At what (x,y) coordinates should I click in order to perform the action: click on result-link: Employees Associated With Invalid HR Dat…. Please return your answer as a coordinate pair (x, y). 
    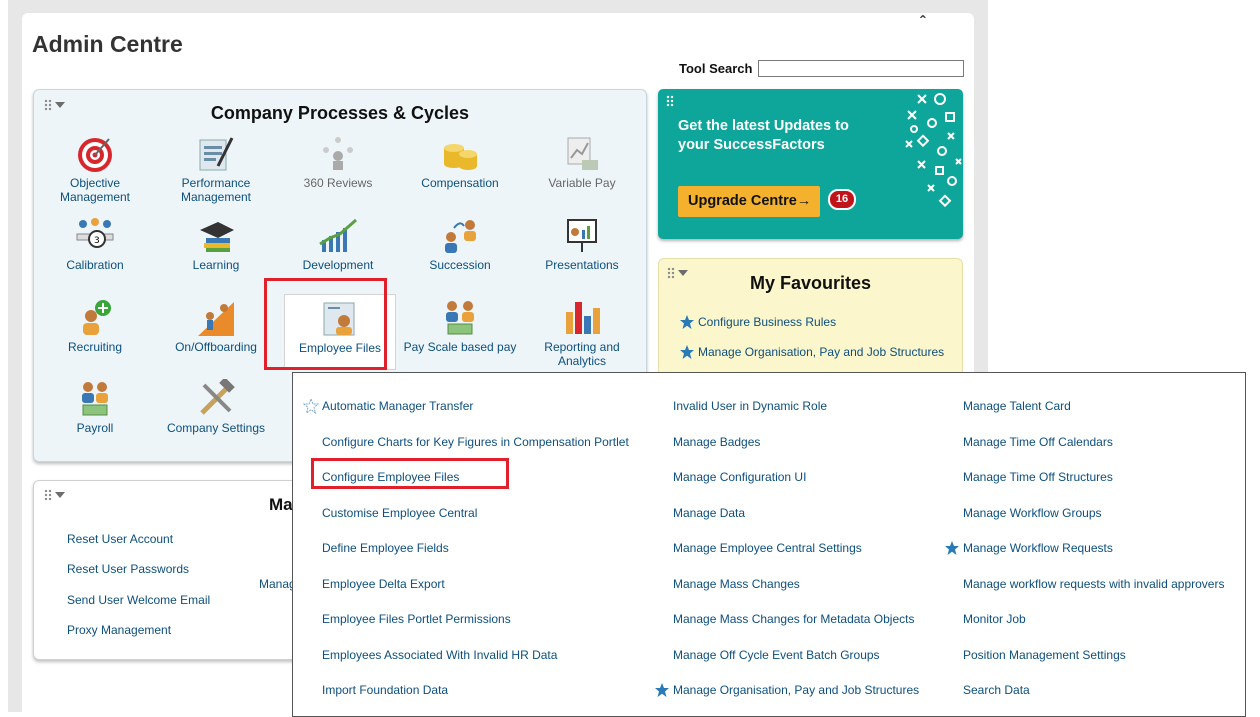
    Looking at the image, I should click on (439, 655).